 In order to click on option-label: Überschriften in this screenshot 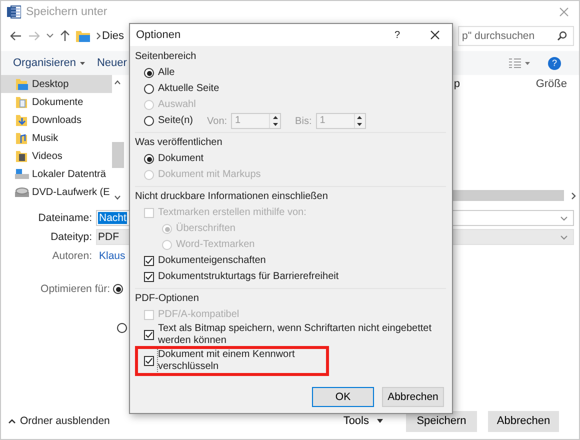, I will do `click(206, 229)`.